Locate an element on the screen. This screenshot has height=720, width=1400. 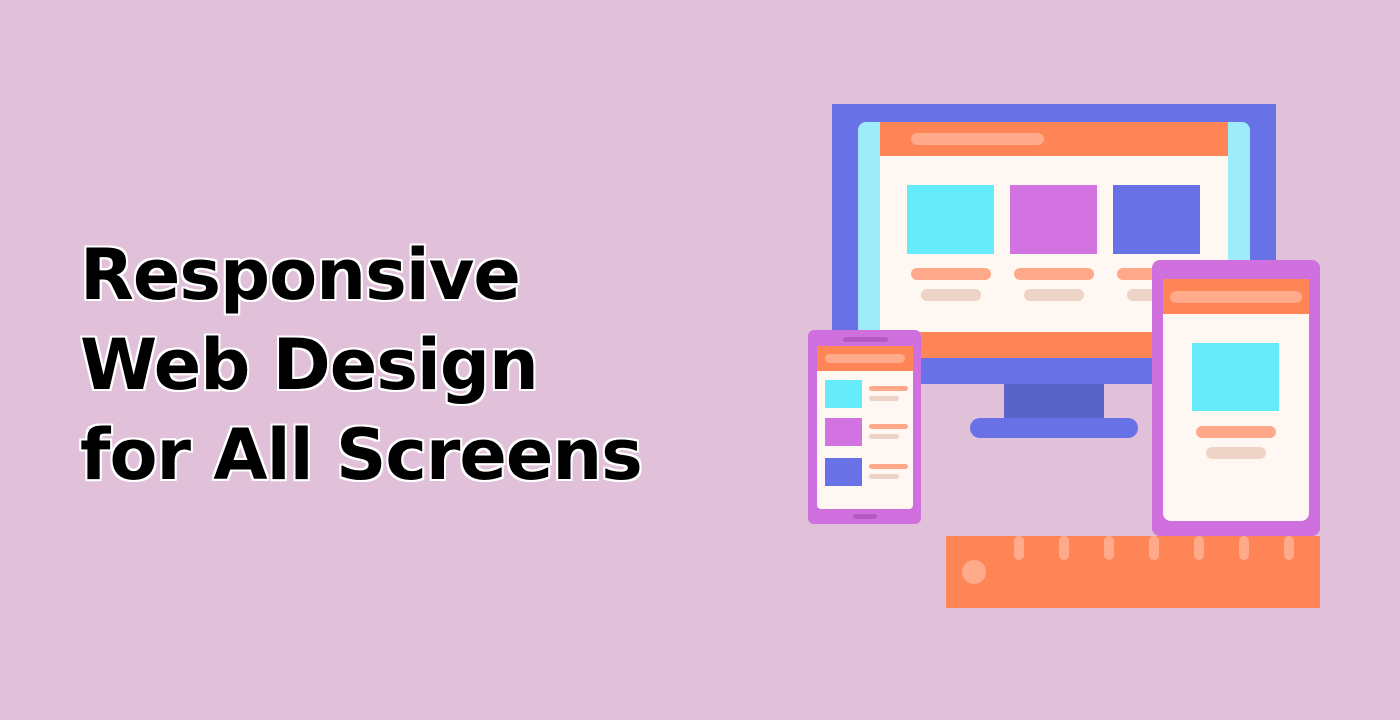
tablet-icon is located at coordinates (1236, 398).